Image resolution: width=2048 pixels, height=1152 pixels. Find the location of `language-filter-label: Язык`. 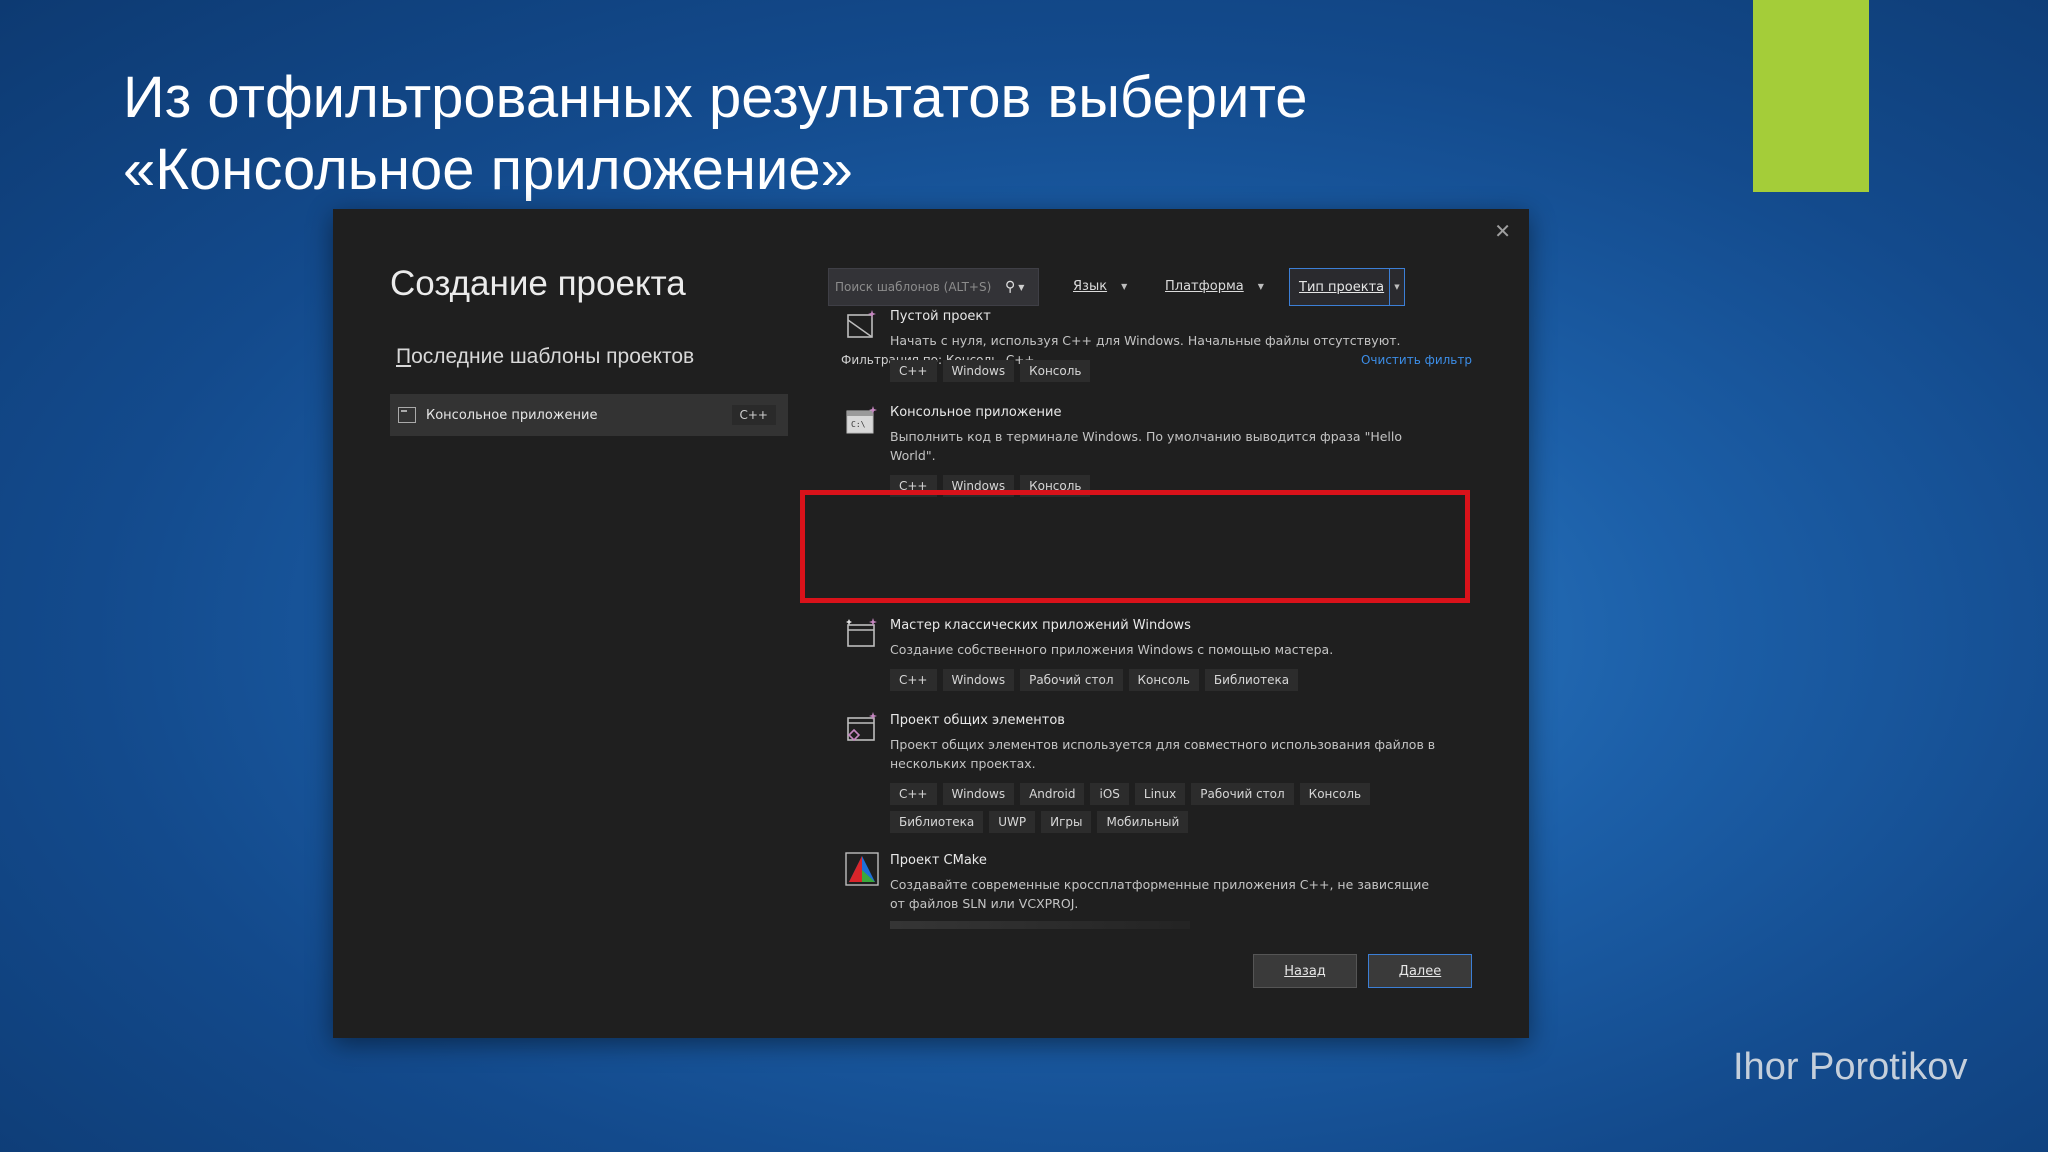

language-filter-label: Язык is located at coordinates (1090, 286).